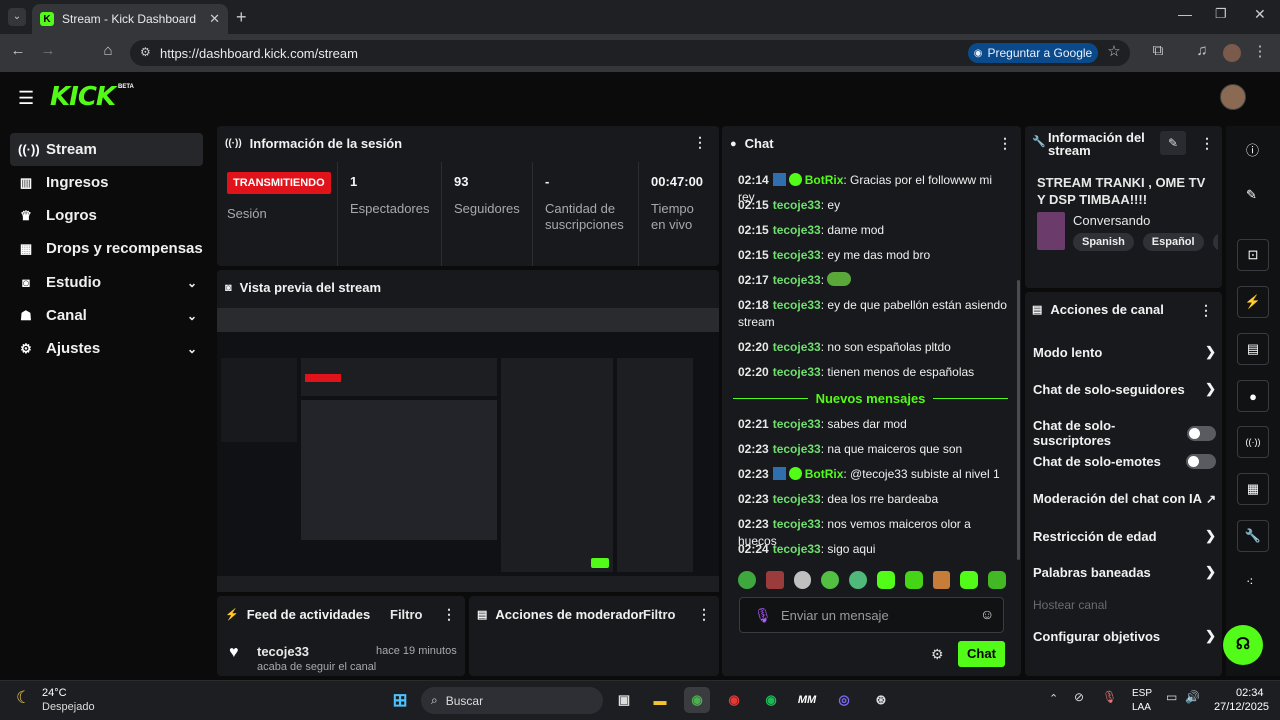 The height and width of the screenshot is (720, 1280). I want to click on tray-chevron-icon: ⌃, so click(1053, 698).